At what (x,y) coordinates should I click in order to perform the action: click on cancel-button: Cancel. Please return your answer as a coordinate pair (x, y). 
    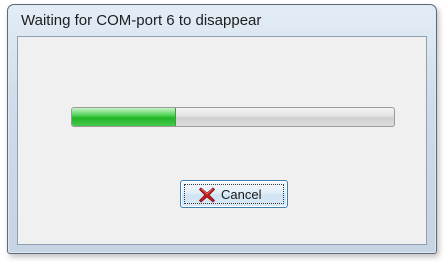
    Looking at the image, I should click on (234, 194).